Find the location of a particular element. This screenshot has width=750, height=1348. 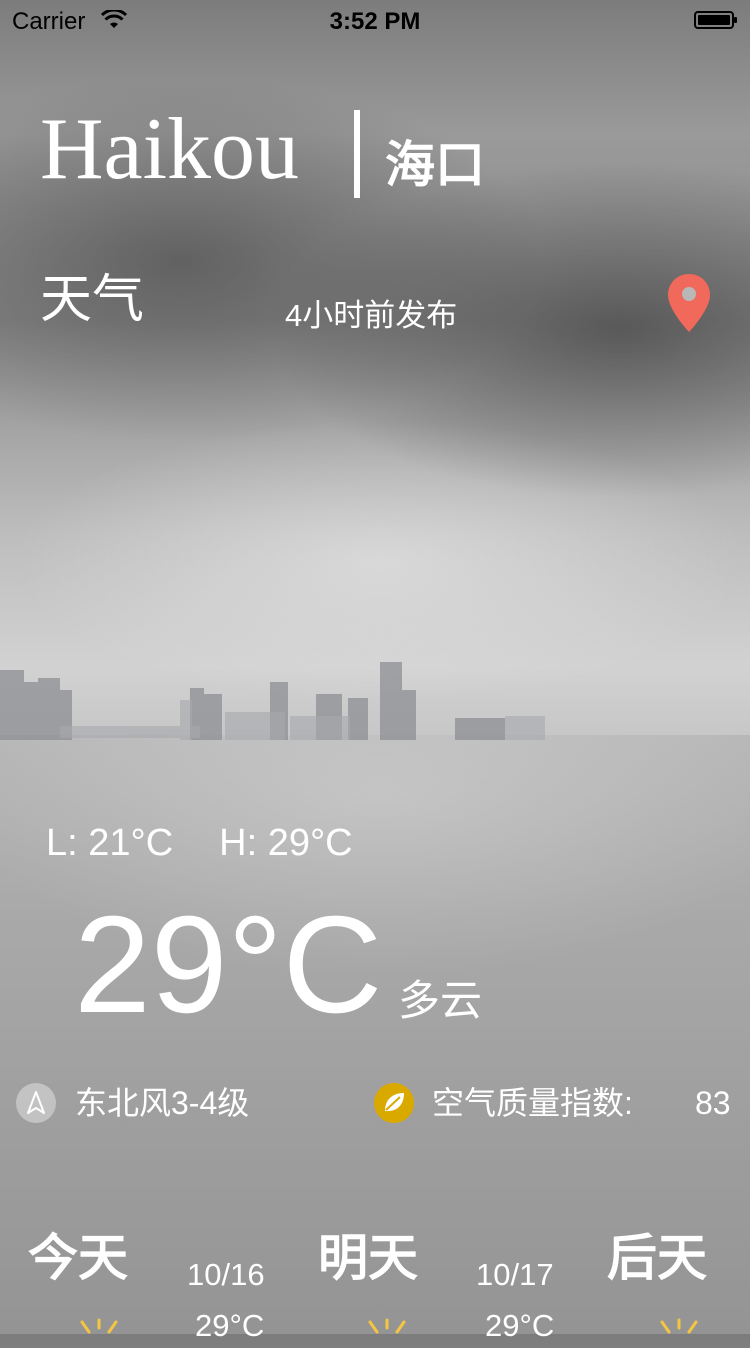

city-name-chinese: 海口 is located at coordinates (435, 165).